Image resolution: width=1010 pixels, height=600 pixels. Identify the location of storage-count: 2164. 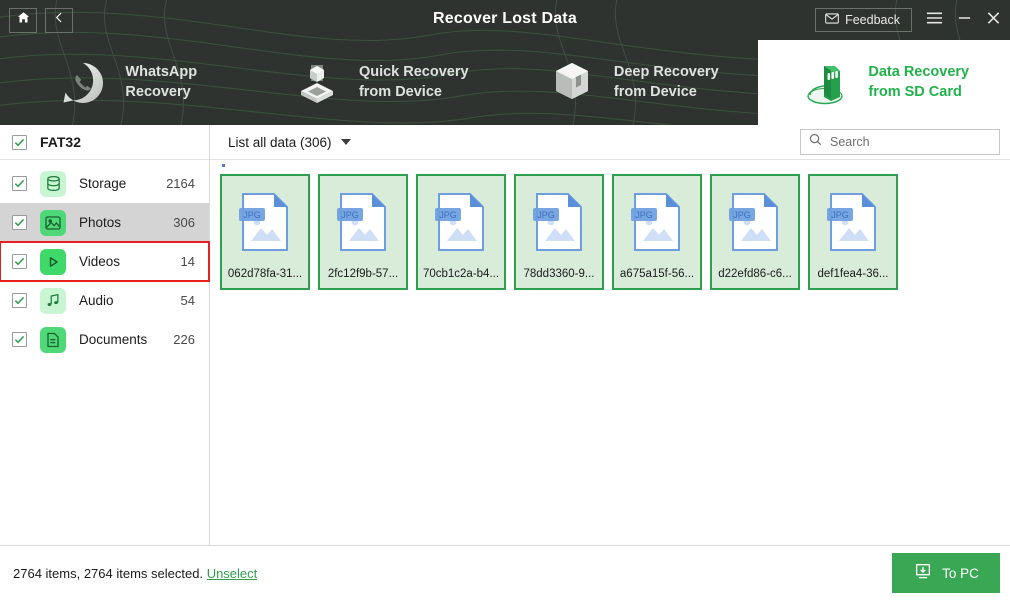
(180, 183).